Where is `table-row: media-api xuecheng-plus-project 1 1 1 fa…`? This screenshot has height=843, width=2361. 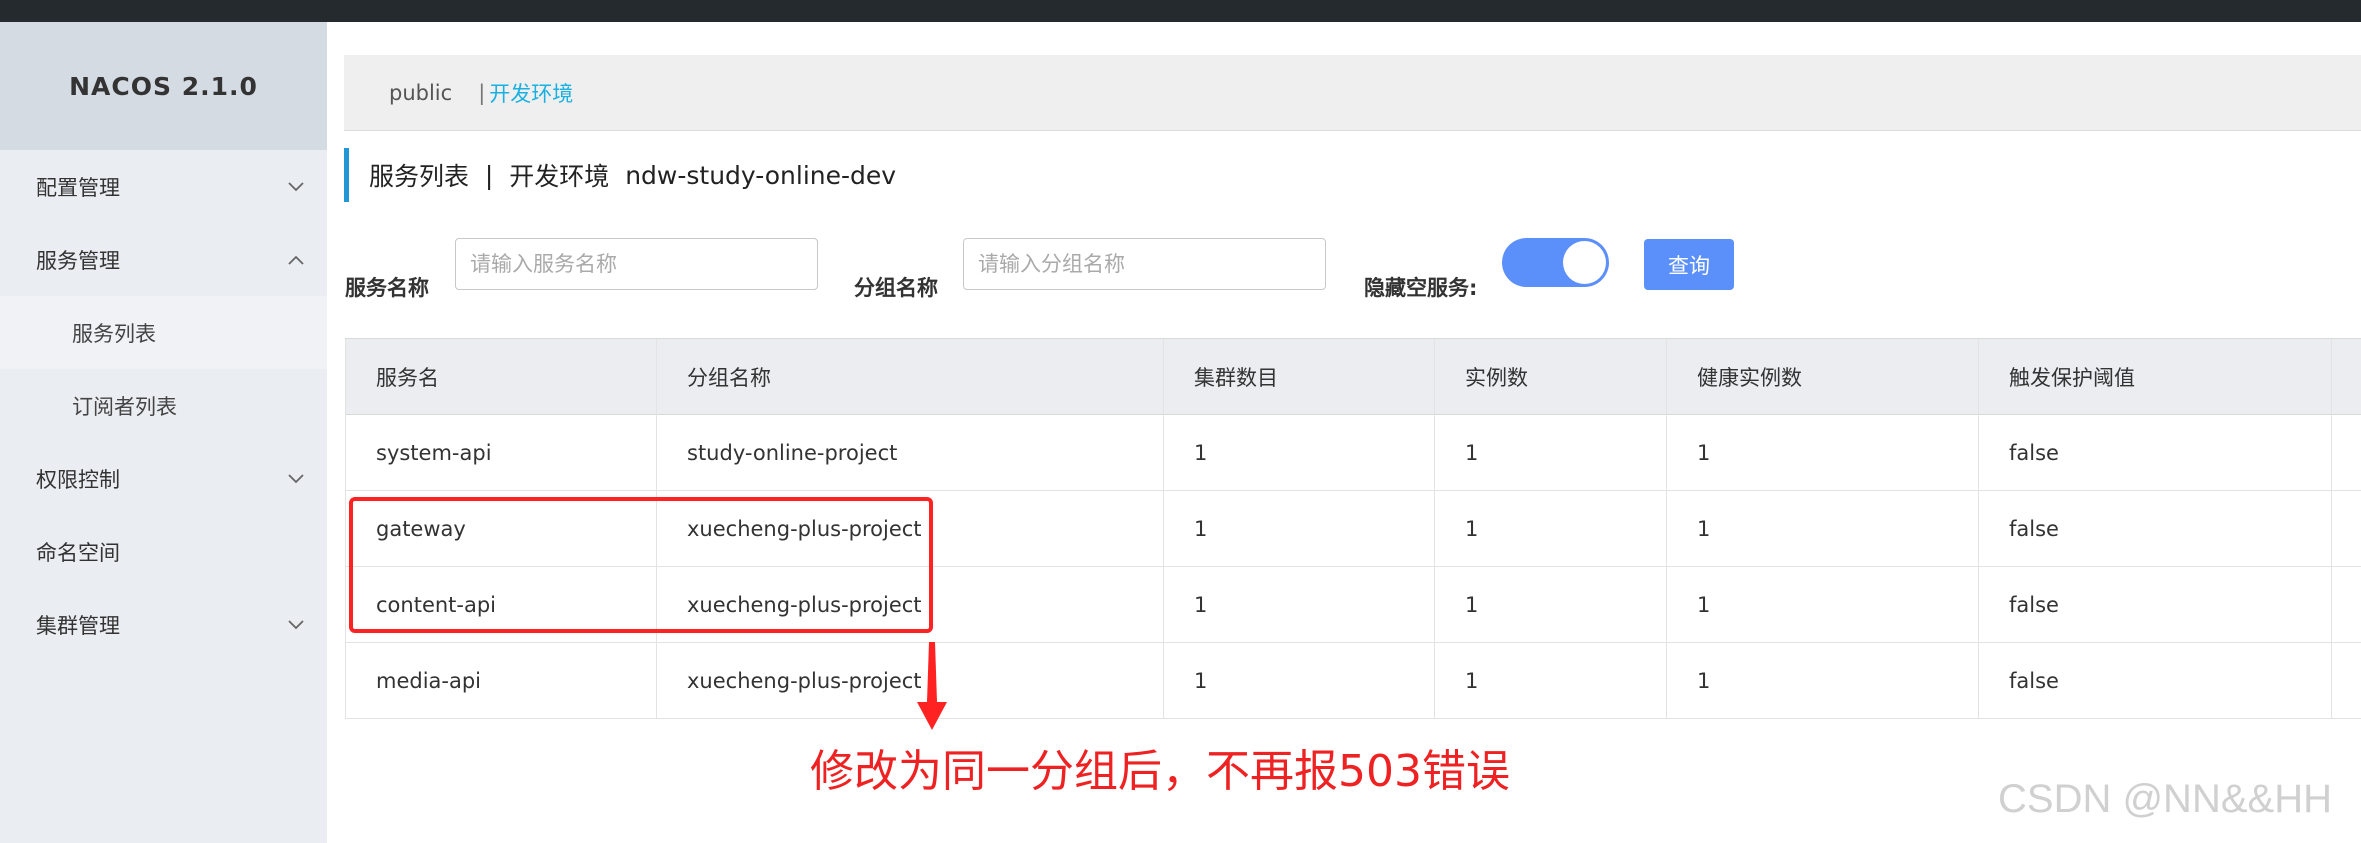
table-row: media-api xuecheng-plus-project 1 1 1 fa… is located at coordinates (1353, 681).